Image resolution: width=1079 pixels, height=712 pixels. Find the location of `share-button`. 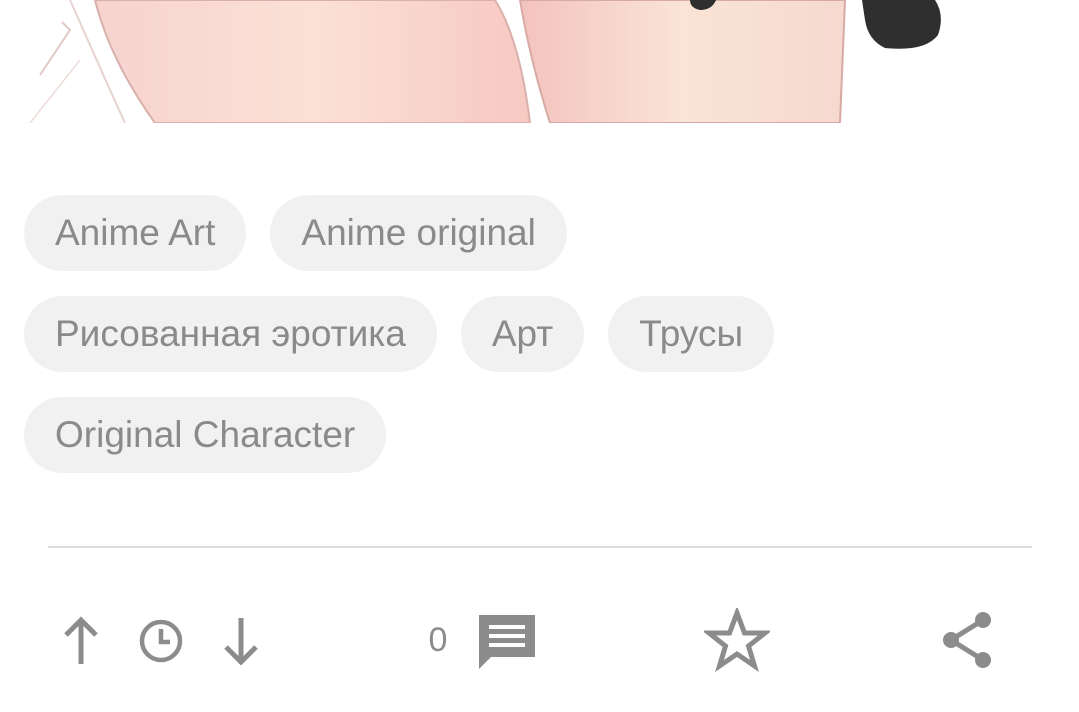

share-button is located at coordinates (967, 640).